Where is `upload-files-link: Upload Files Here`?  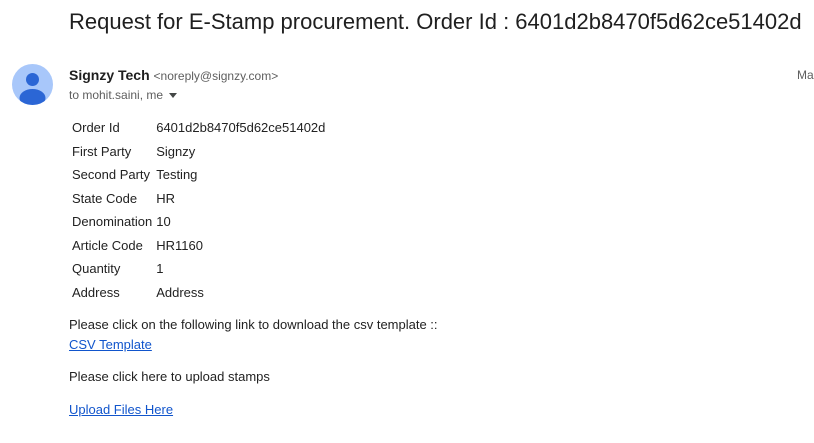
upload-files-link: Upload Files Here is located at coordinates (121, 410).